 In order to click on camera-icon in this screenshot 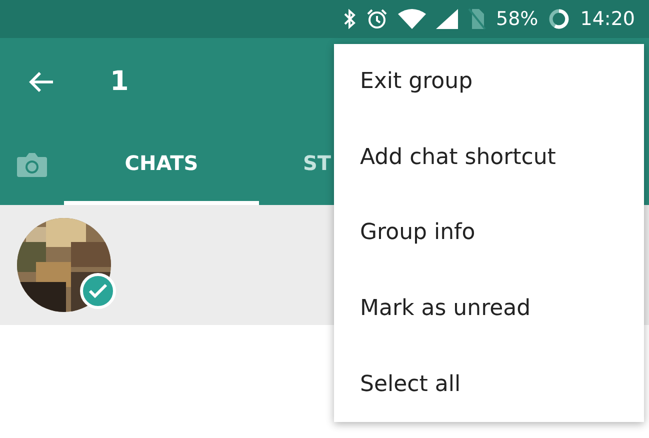, I will do `click(32, 165)`.